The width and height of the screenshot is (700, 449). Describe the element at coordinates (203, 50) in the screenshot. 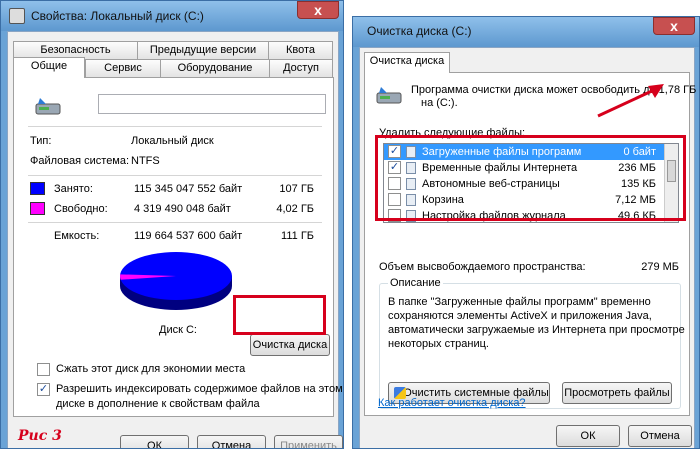

I see `tab-previous-versions: Предыдущие версии` at that location.